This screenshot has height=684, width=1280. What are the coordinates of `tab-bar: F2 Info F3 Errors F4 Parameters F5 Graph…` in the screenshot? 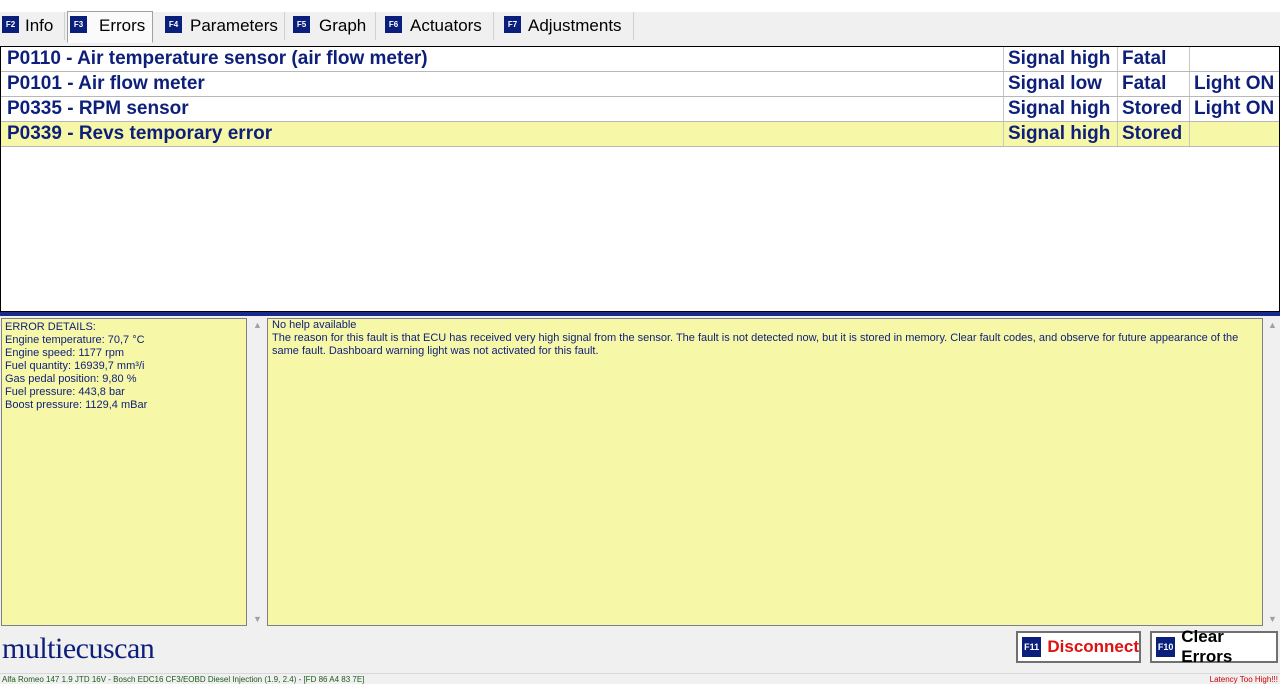 It's located at (640, 27).